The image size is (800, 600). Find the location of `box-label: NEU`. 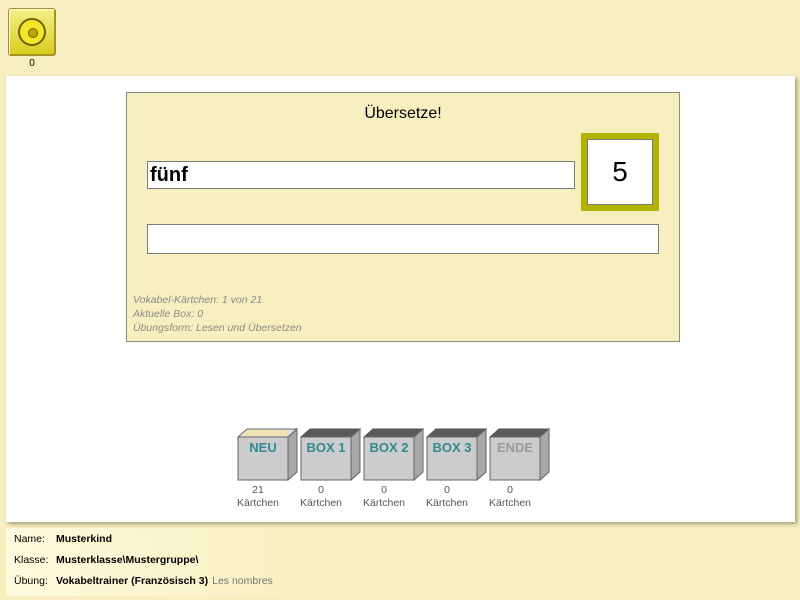

box-label: NEU is located at coordinates (263, 447).